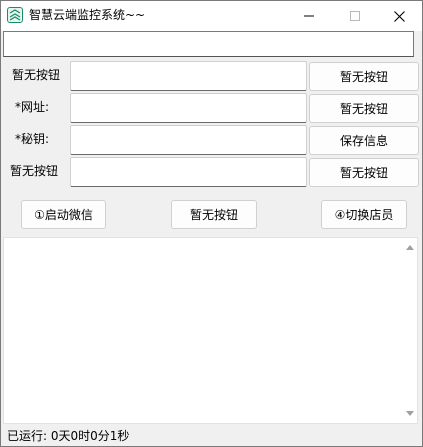 The height and width of the screenshot is (447, 423). I want to click on row1-input, so click(188, 76).